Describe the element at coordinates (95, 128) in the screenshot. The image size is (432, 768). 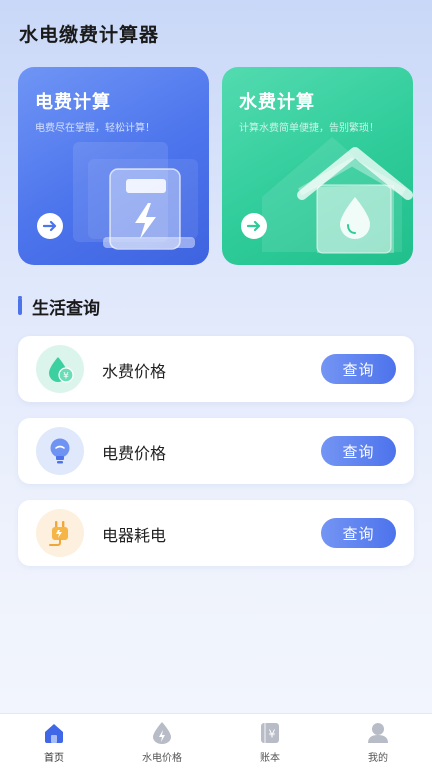
I see `electric-card-subtitle: 电费尽在掌握，轻松计算！` at that location.